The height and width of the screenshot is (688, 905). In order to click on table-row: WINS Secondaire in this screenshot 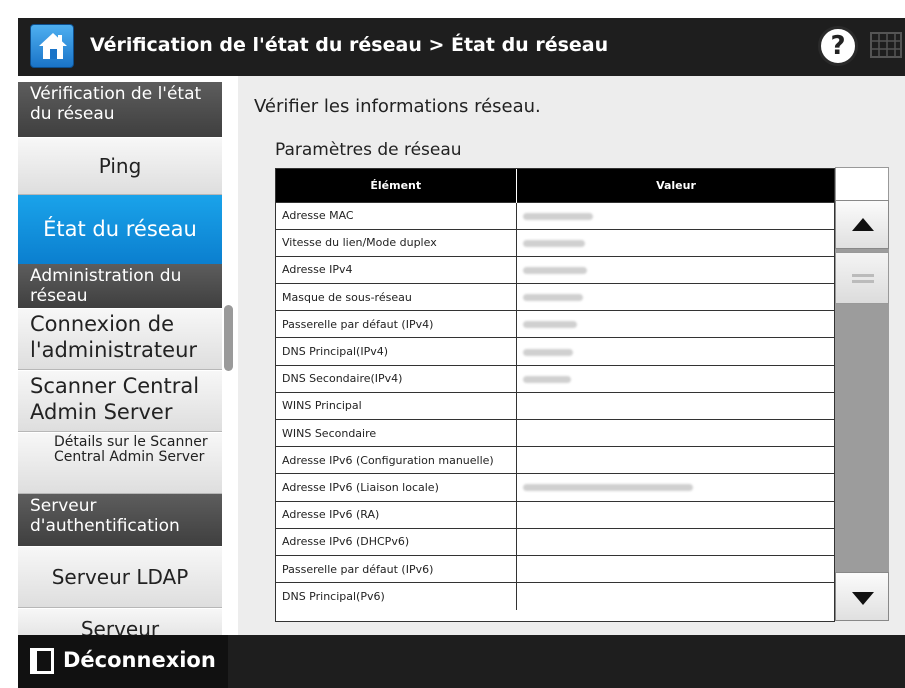, I will do `click(555, 432)`.